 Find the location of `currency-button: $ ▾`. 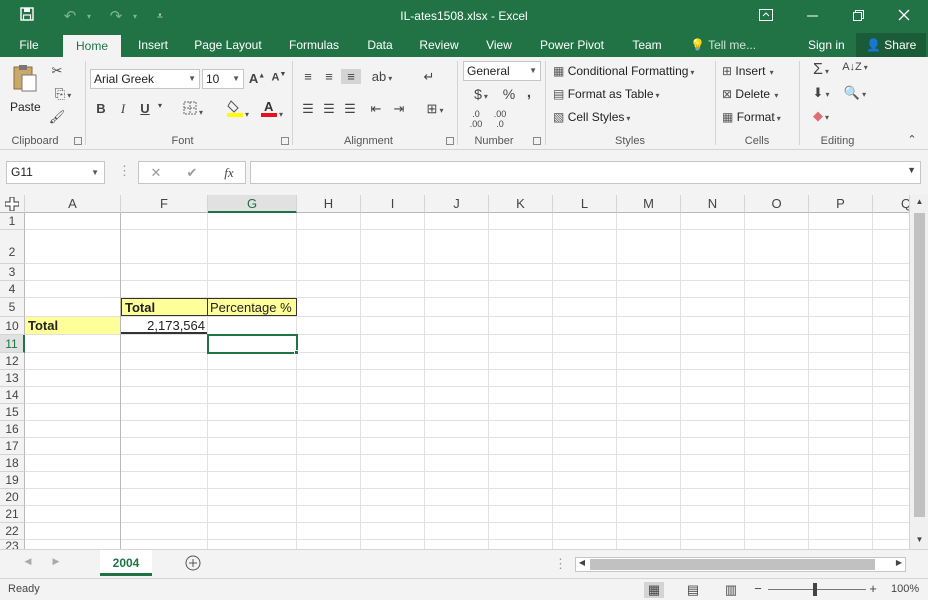

currency-button: $ ▾ is located at coordinates (481, 94).